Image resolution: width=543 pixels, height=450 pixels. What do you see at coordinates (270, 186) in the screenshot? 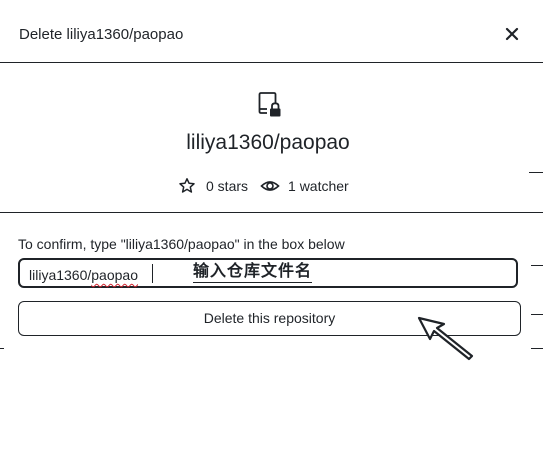
I see `eye-icon` at bounding box center [270, 186].